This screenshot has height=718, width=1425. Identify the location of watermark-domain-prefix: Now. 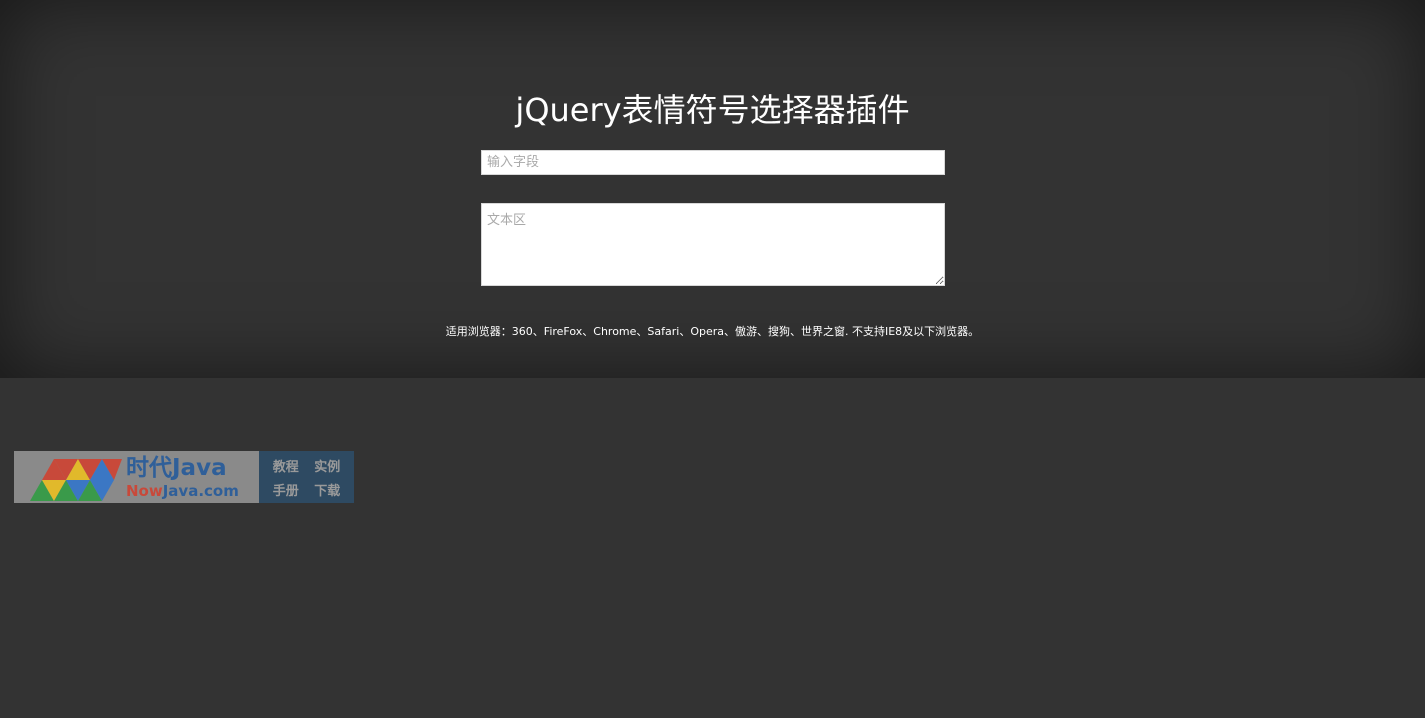
(144, 491).